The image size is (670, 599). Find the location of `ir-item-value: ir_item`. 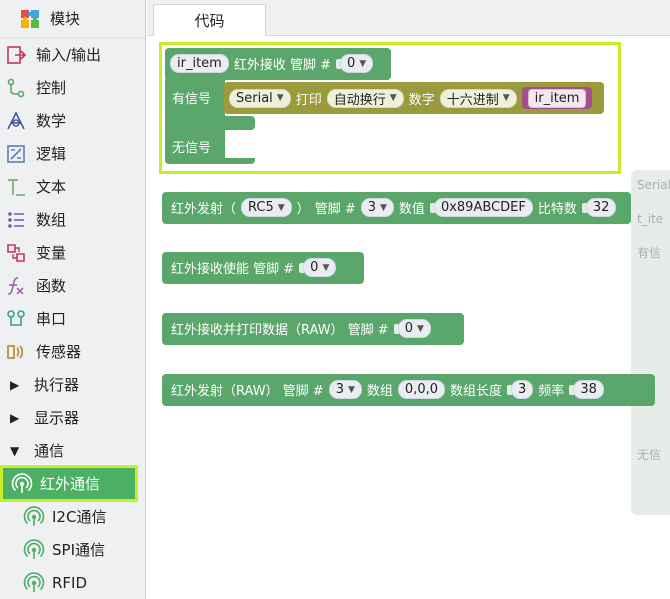

ir-item-value: ir_item is located at coordinates (557, 98).